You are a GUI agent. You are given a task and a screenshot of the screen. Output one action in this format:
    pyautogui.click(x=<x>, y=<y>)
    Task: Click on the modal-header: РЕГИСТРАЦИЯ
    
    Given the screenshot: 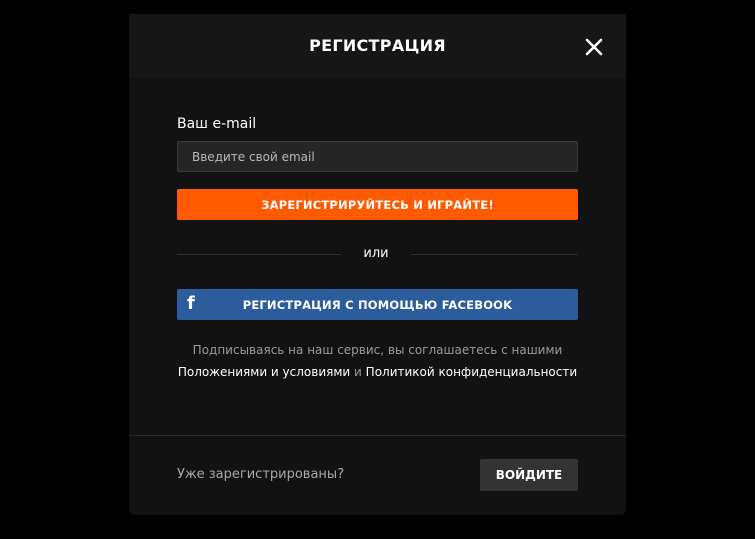 What is the action you would take?
    pyautogui.click(x=377, y=46)
    